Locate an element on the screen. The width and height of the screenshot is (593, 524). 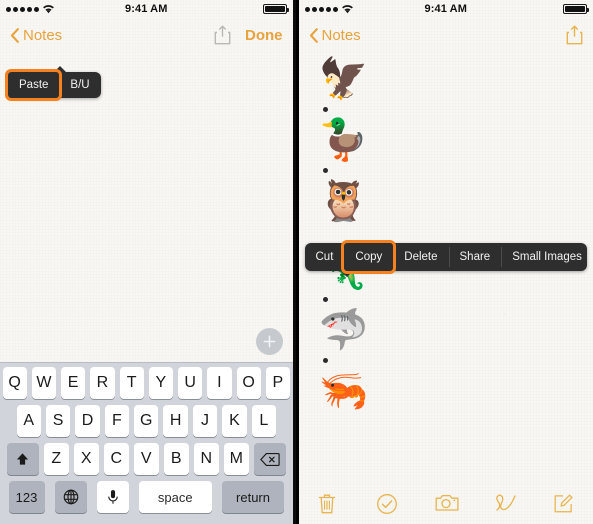
globe-language-icon is located at coordinates (70, 497).